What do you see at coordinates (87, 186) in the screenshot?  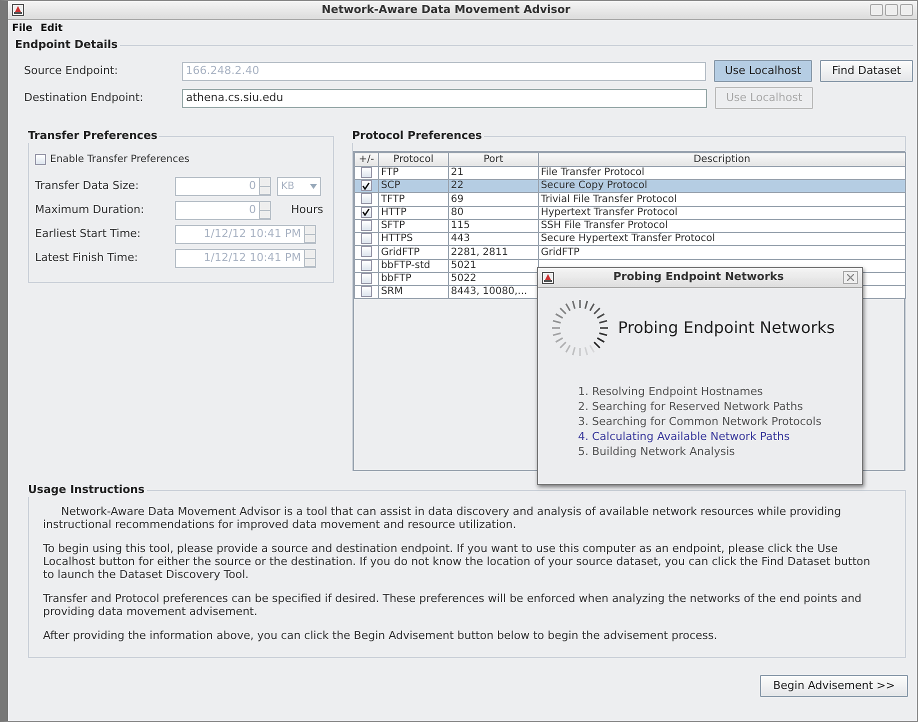 I see `field-label: Transfer Data Size:` at bounding box center [87, 186].